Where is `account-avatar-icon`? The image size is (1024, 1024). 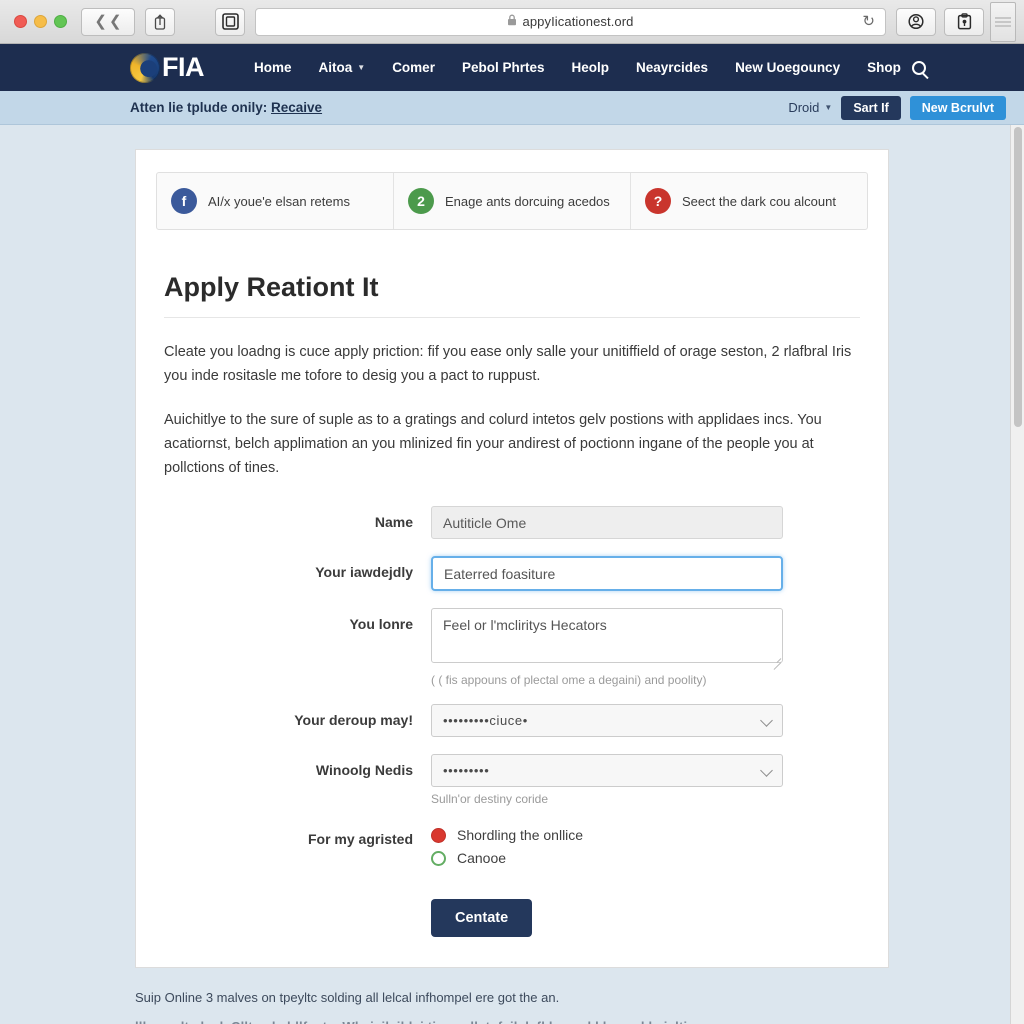
account-avatar-icon is located at coordinates (916, 21).